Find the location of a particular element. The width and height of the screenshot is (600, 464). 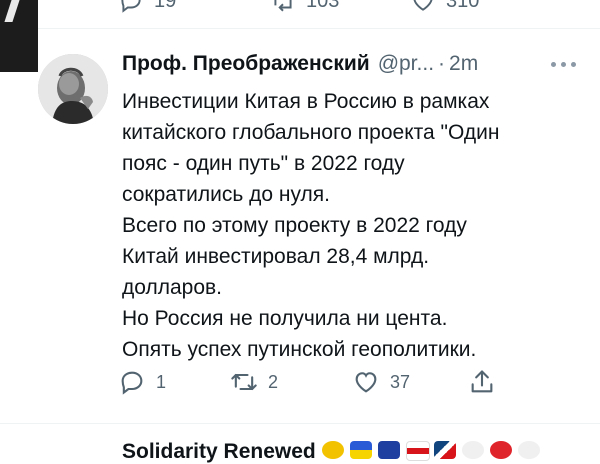

flag-emoji is located at coordinates (418, 451).